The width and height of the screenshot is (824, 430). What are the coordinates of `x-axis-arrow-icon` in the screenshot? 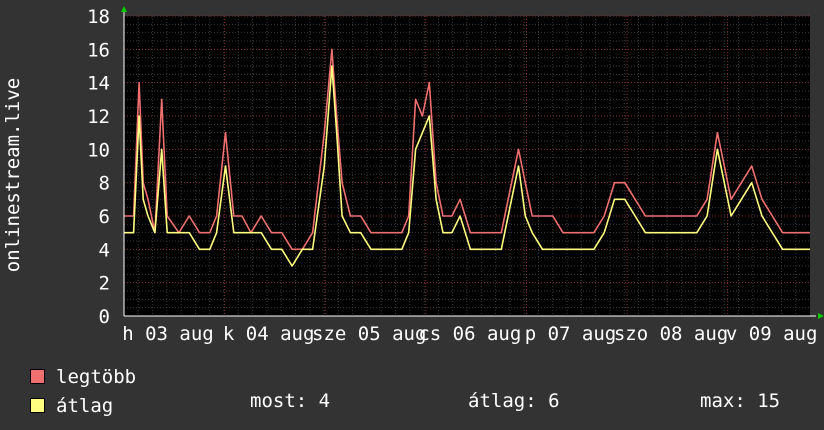 It's located at (821, 316).